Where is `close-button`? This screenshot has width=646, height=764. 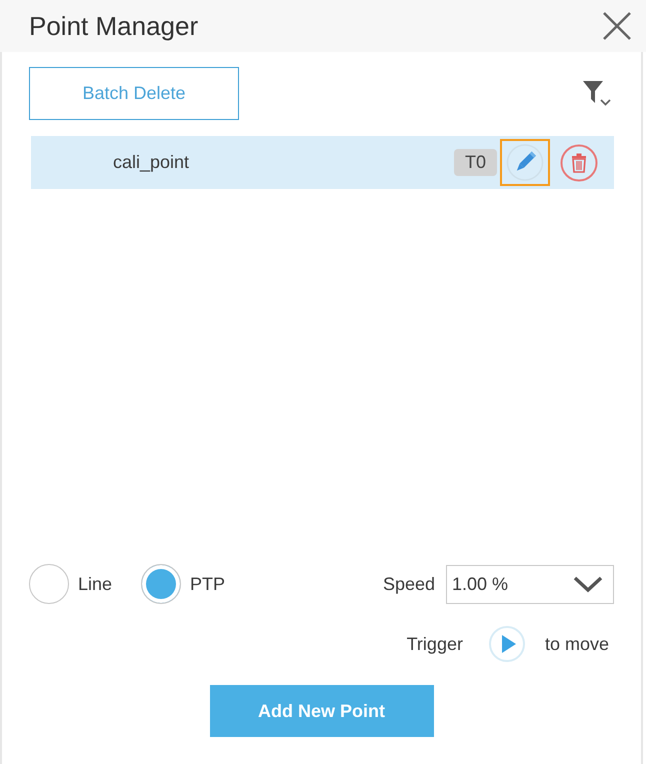
close-button is located at coordinates (617, 26).